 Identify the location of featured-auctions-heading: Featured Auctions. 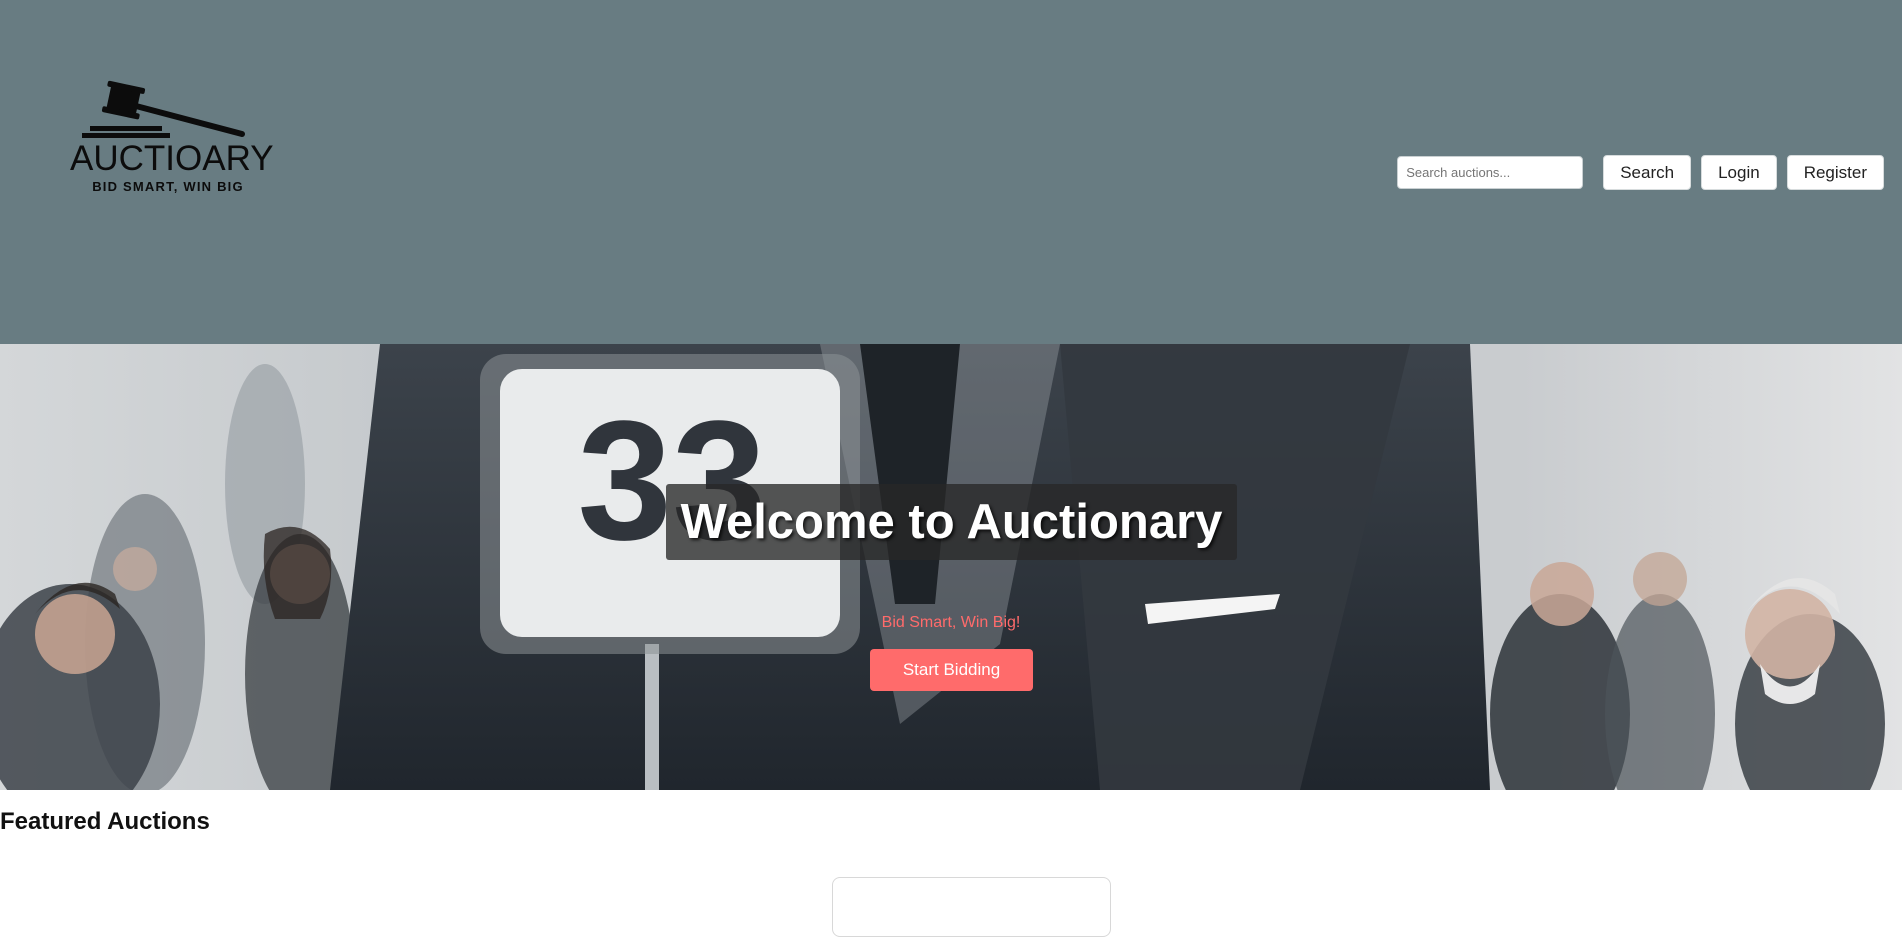
(105, 821).